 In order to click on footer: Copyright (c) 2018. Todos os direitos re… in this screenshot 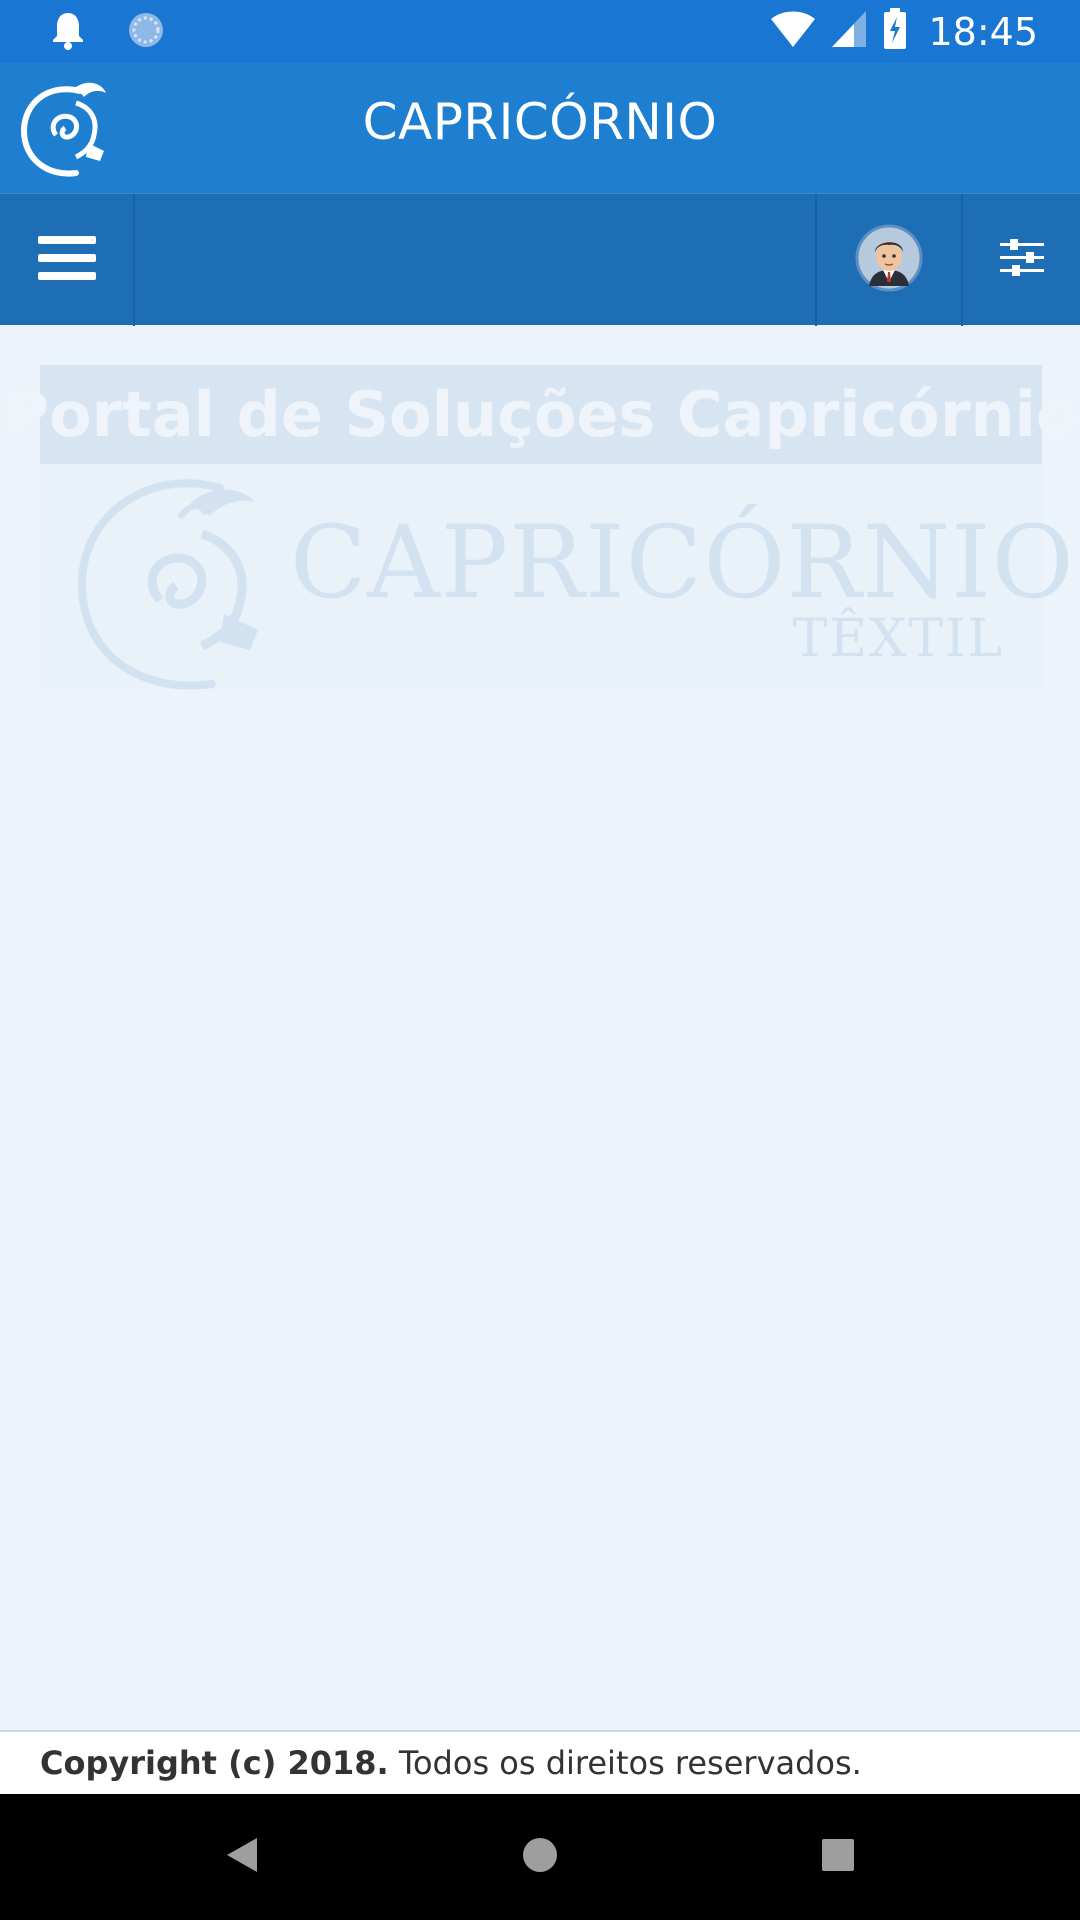, I will do `click(540, 1762)`.